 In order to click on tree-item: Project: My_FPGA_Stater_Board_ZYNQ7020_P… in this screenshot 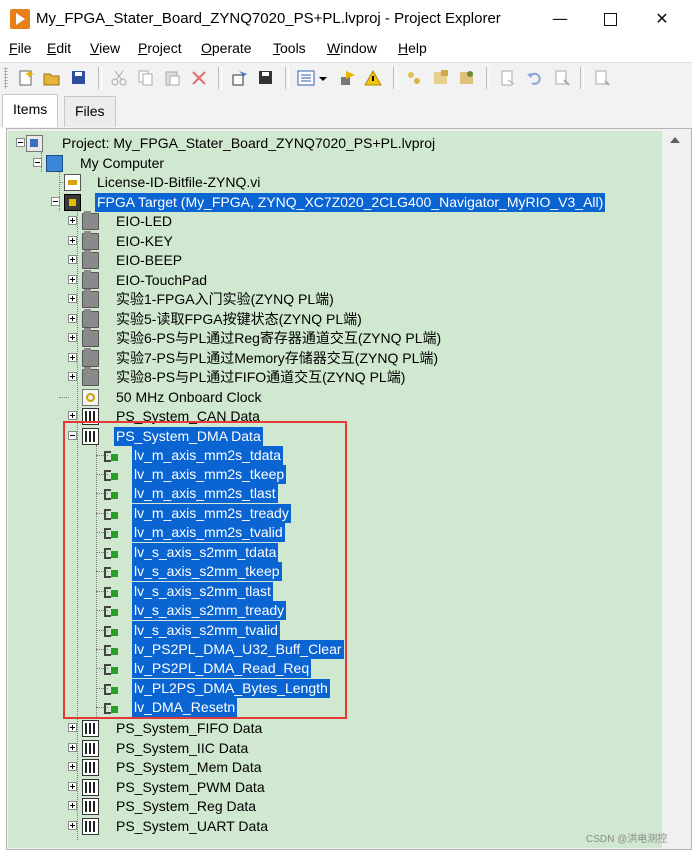, I will do `click(335, 143)`.